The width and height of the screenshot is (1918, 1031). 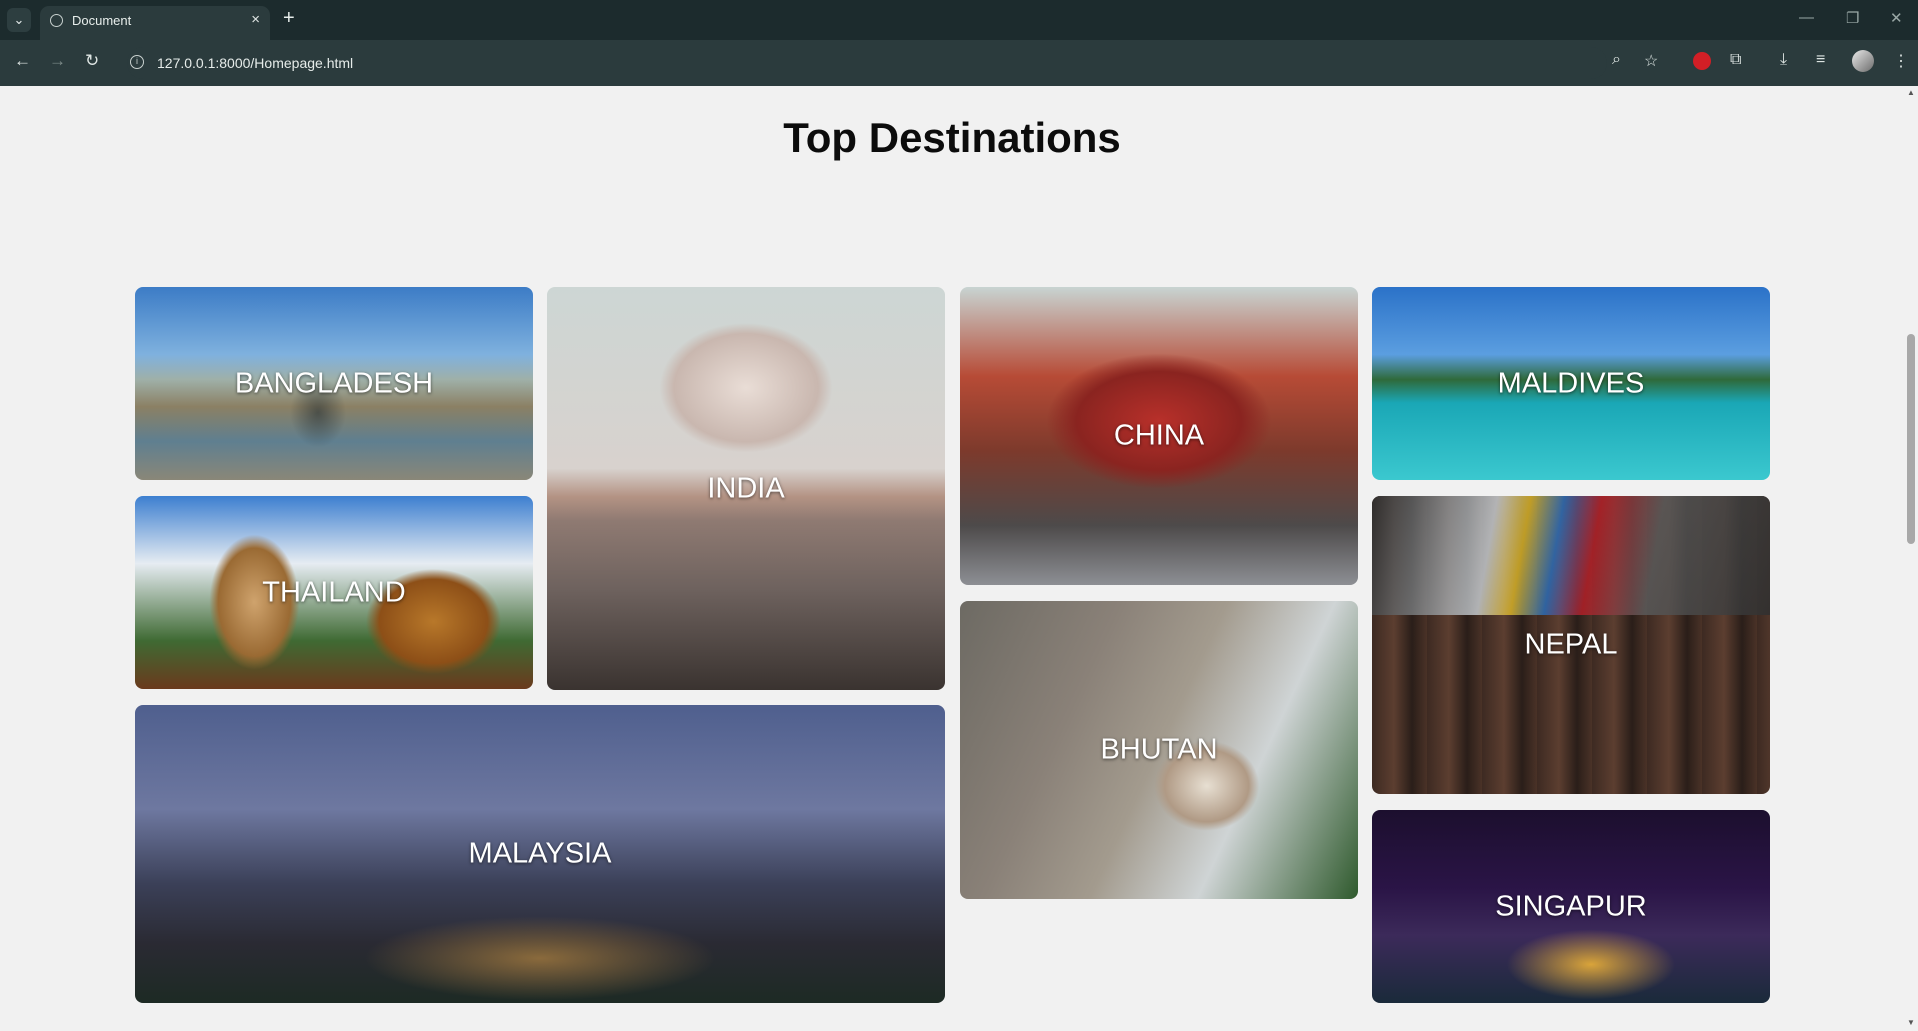 What do you see at coordinates (155, 23) in the screenshot?
I see `tab-document: Document ×` at bounding box center [155, 23].